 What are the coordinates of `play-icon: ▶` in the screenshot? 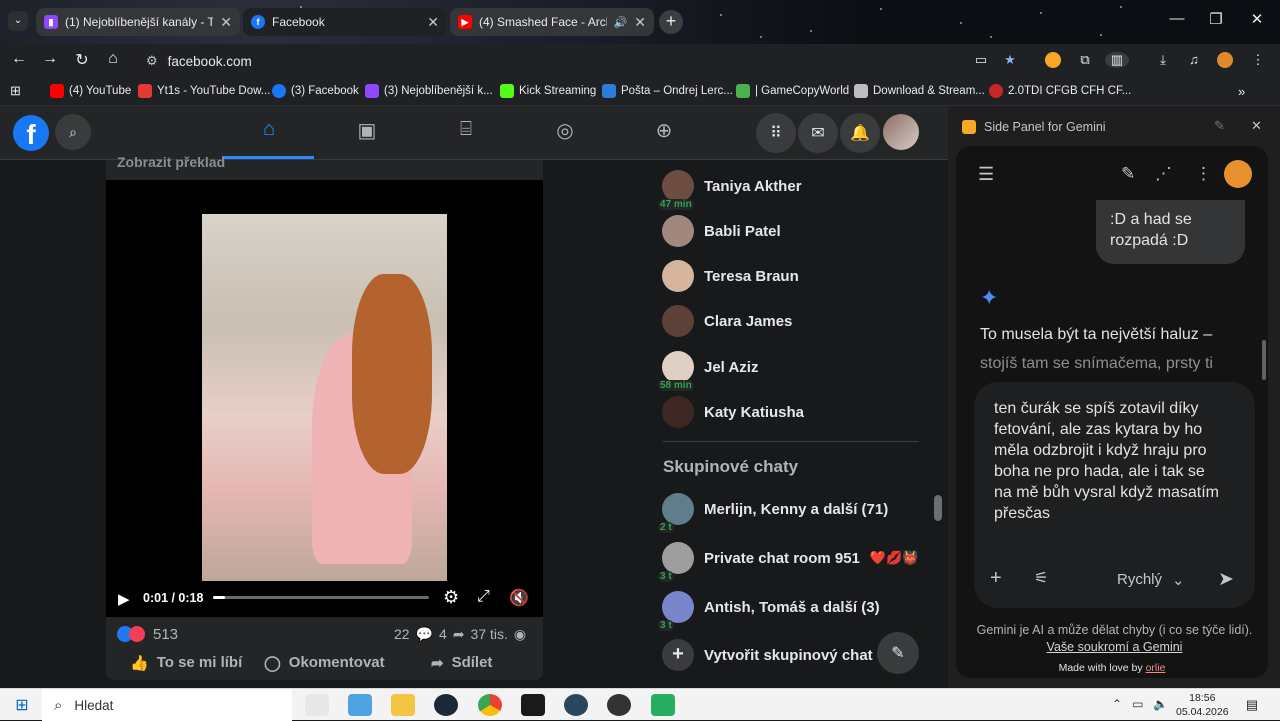 It's located at (124, 599).